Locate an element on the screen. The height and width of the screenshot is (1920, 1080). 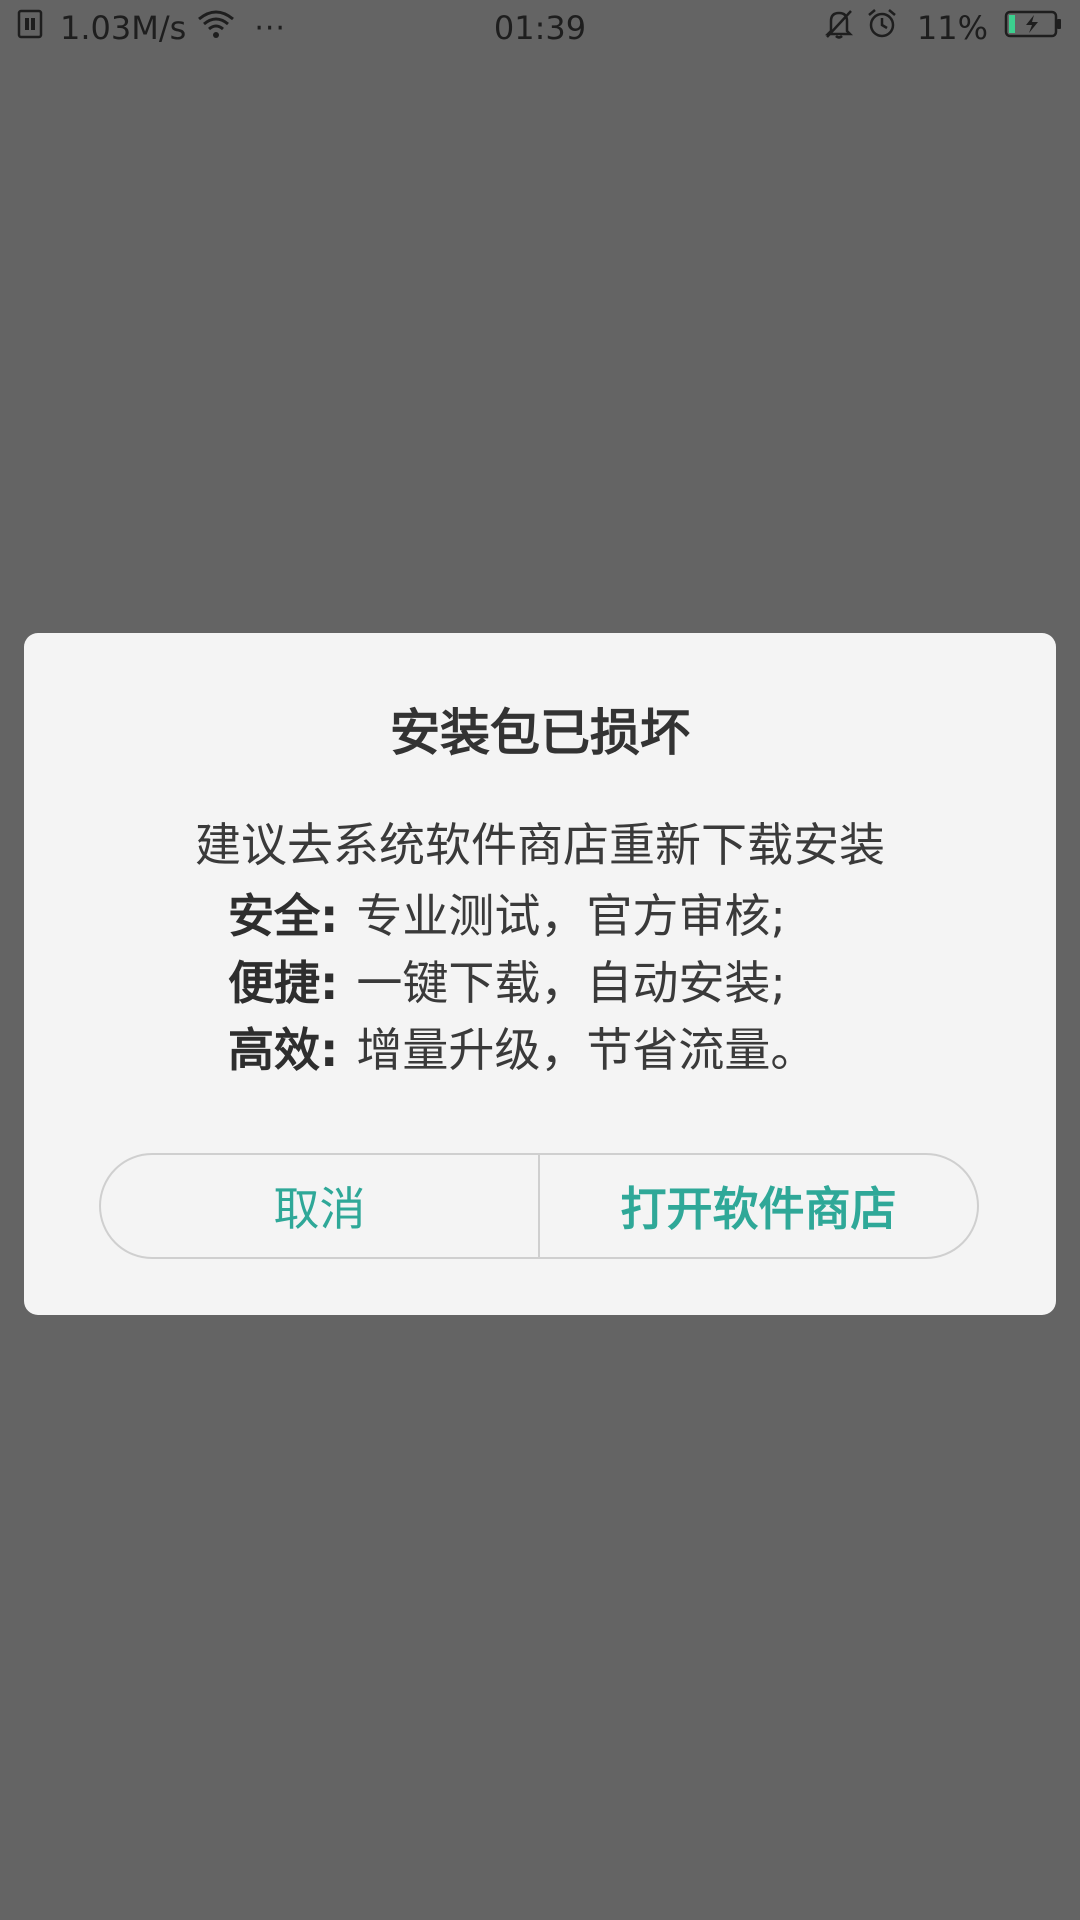
status-right: 11% is located at coordinates (943, 28).